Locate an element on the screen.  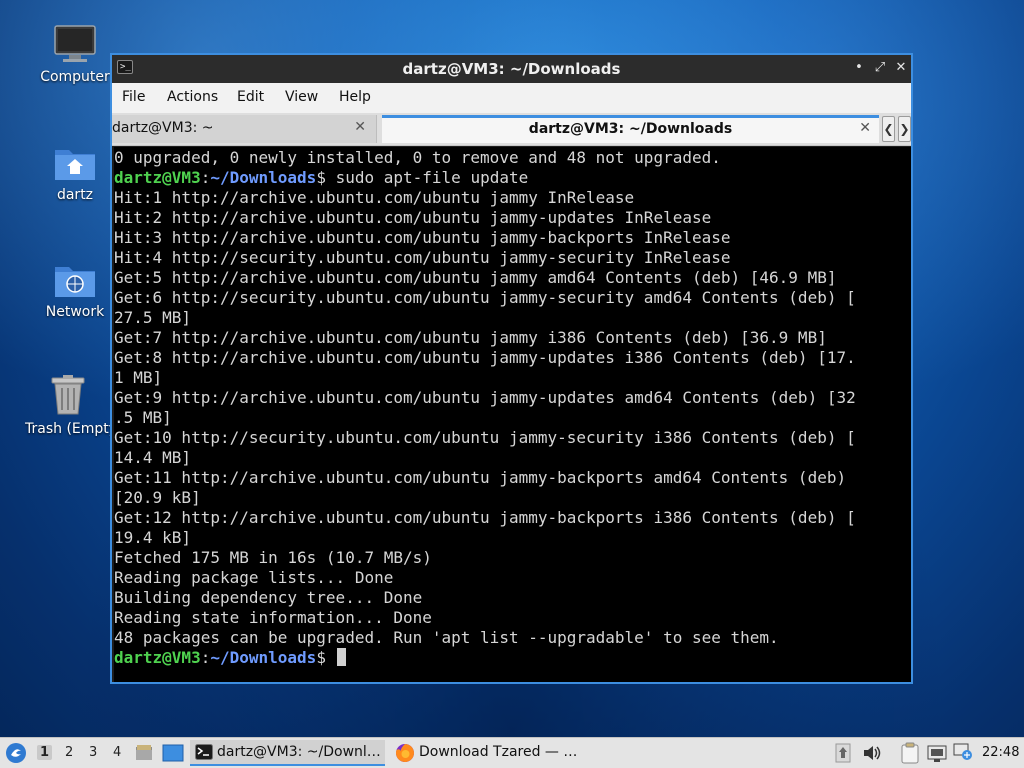
menu-edit: Edit is located at coordinates (250, 97).